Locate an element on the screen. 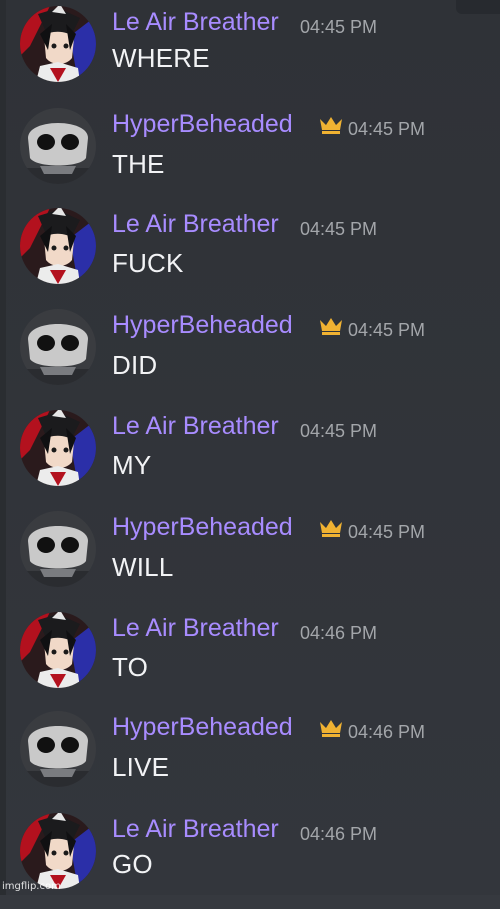 This screenshot has height=909, width=500. chat-message: Le Air Breather 04:45 PM WHERE is located at coordinates (250, 52).